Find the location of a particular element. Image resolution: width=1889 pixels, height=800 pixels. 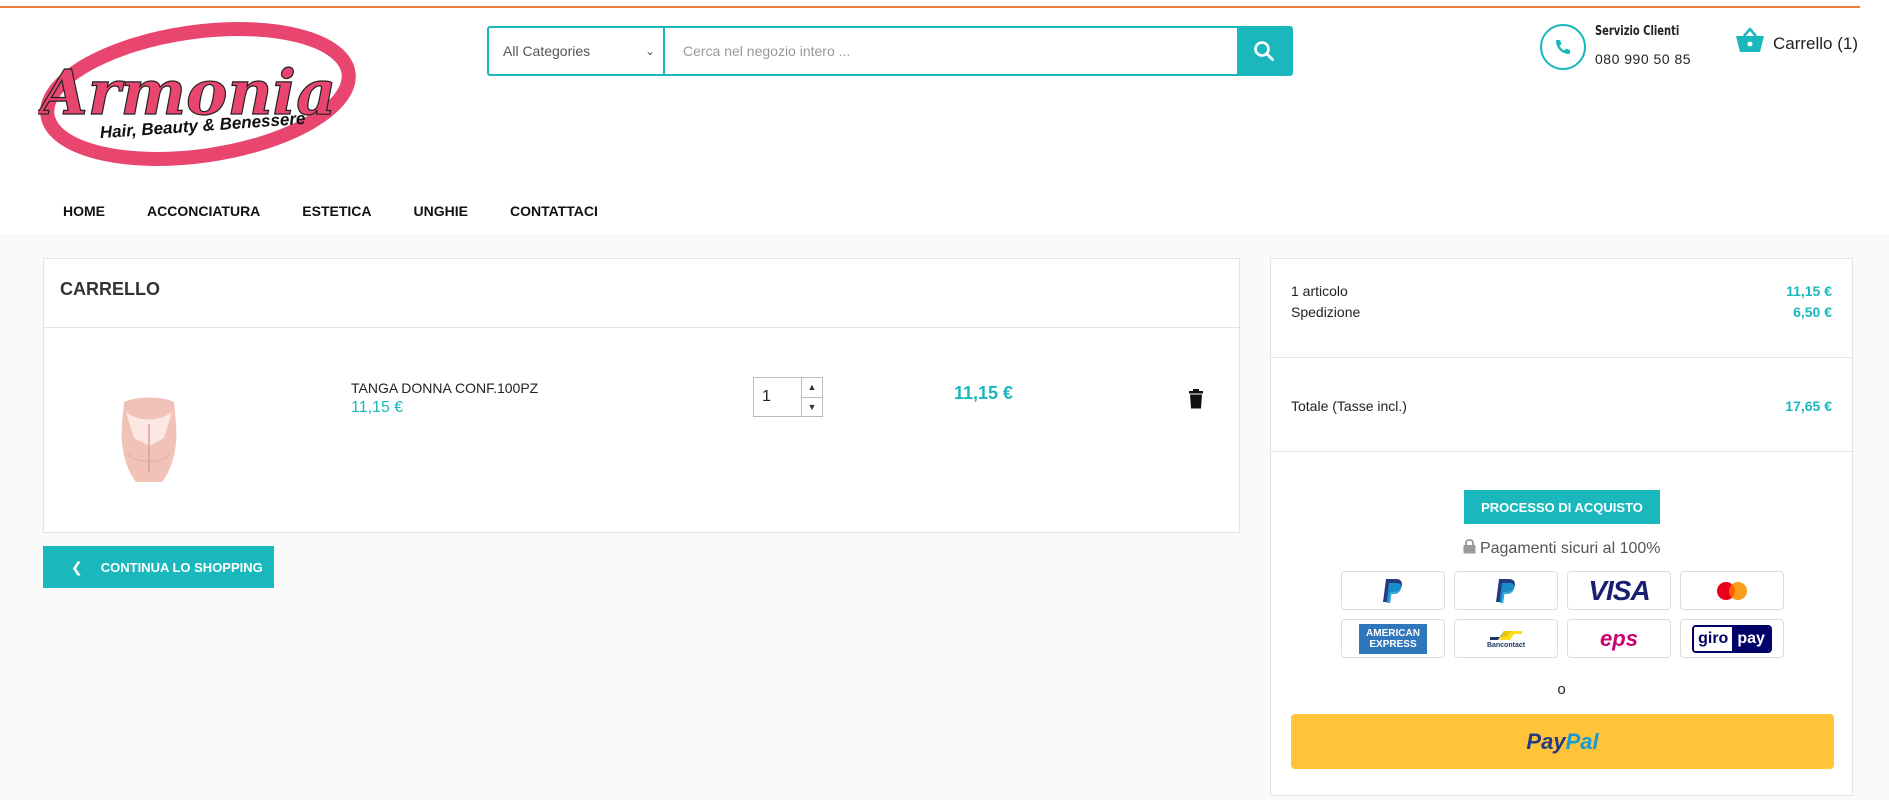

trash-icon is located at coordinates (1196, 399).